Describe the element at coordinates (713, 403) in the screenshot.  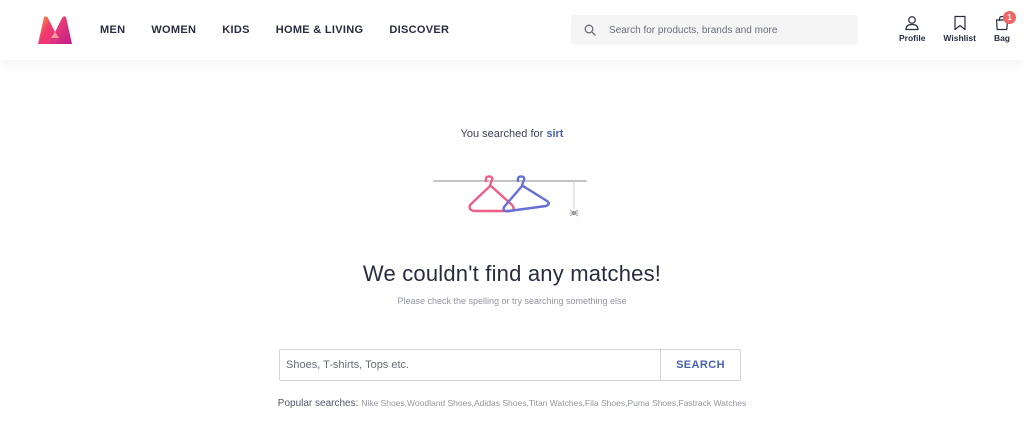
I see `popular-link: Fastrack Watches` at that location.